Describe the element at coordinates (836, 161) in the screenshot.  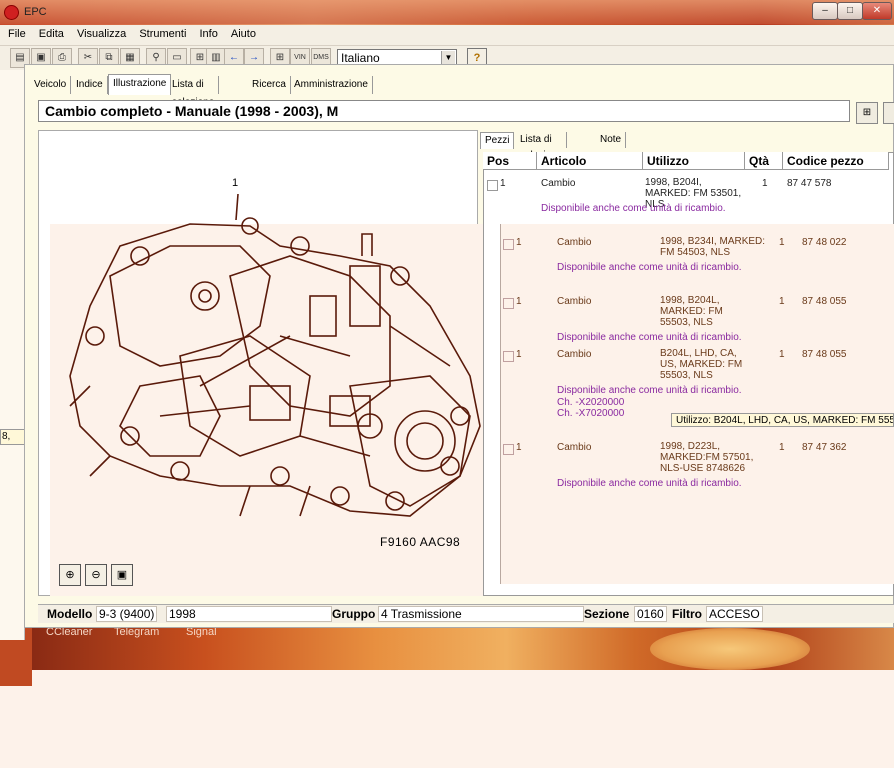
I see `column-header-codice-pezzo: Codice pezzo` at that location.